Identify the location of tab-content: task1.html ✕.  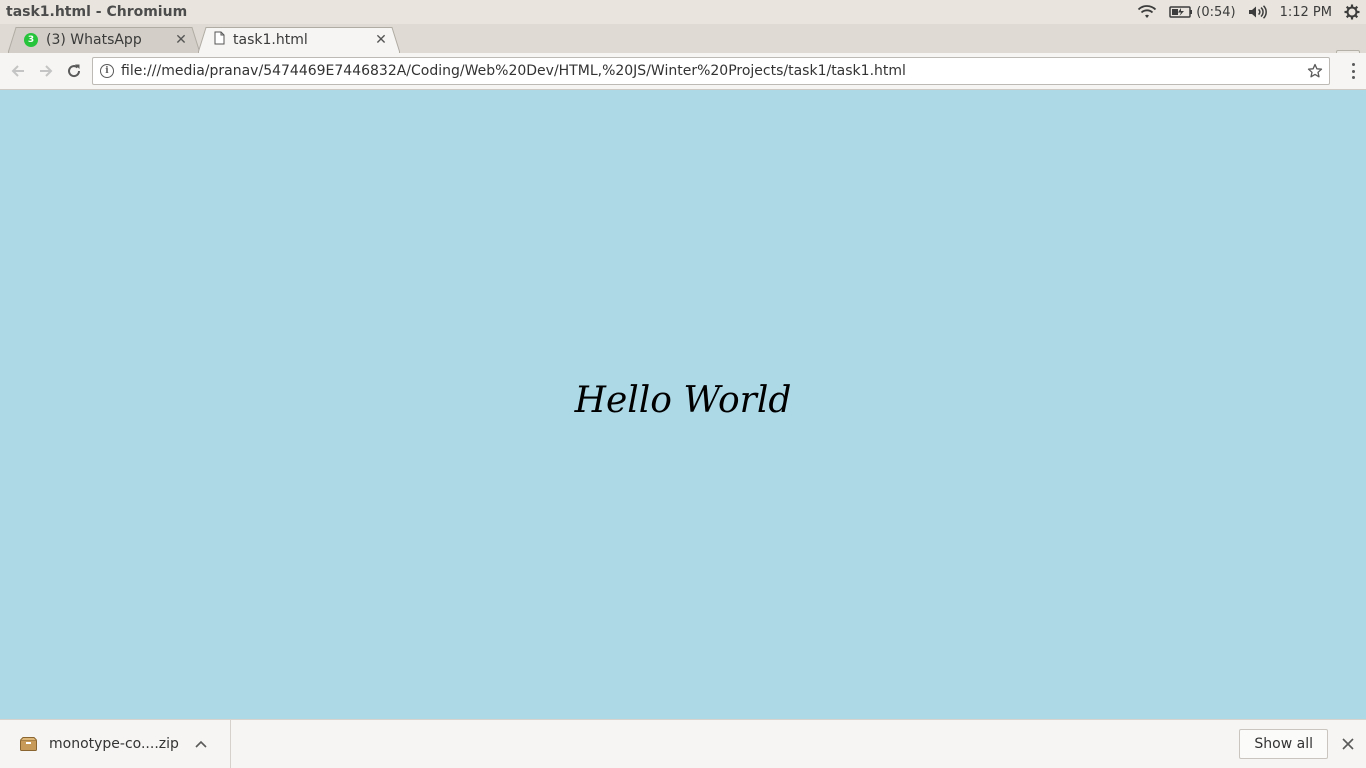
(299, 40).